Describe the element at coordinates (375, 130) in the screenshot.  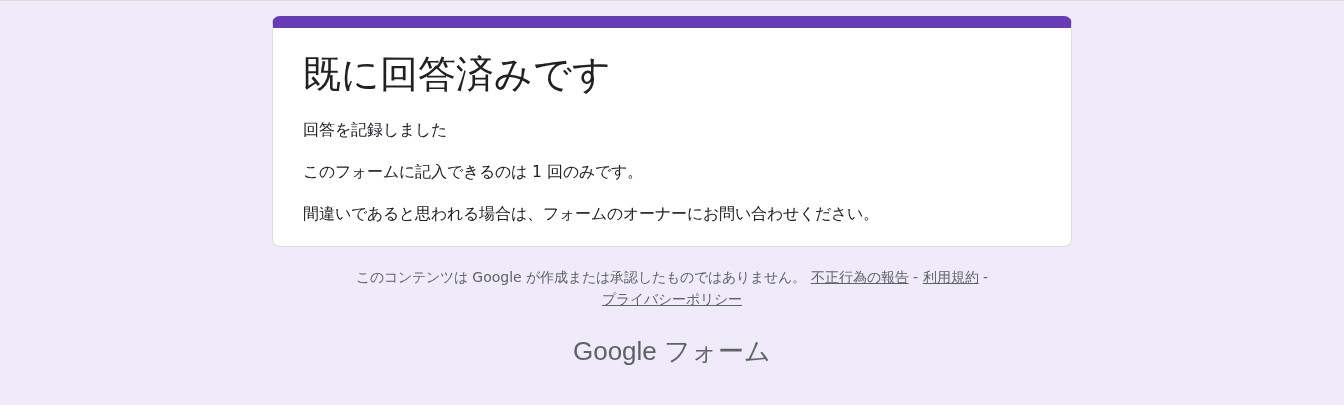
I see `message-text: 回答を記録しました` at that location.